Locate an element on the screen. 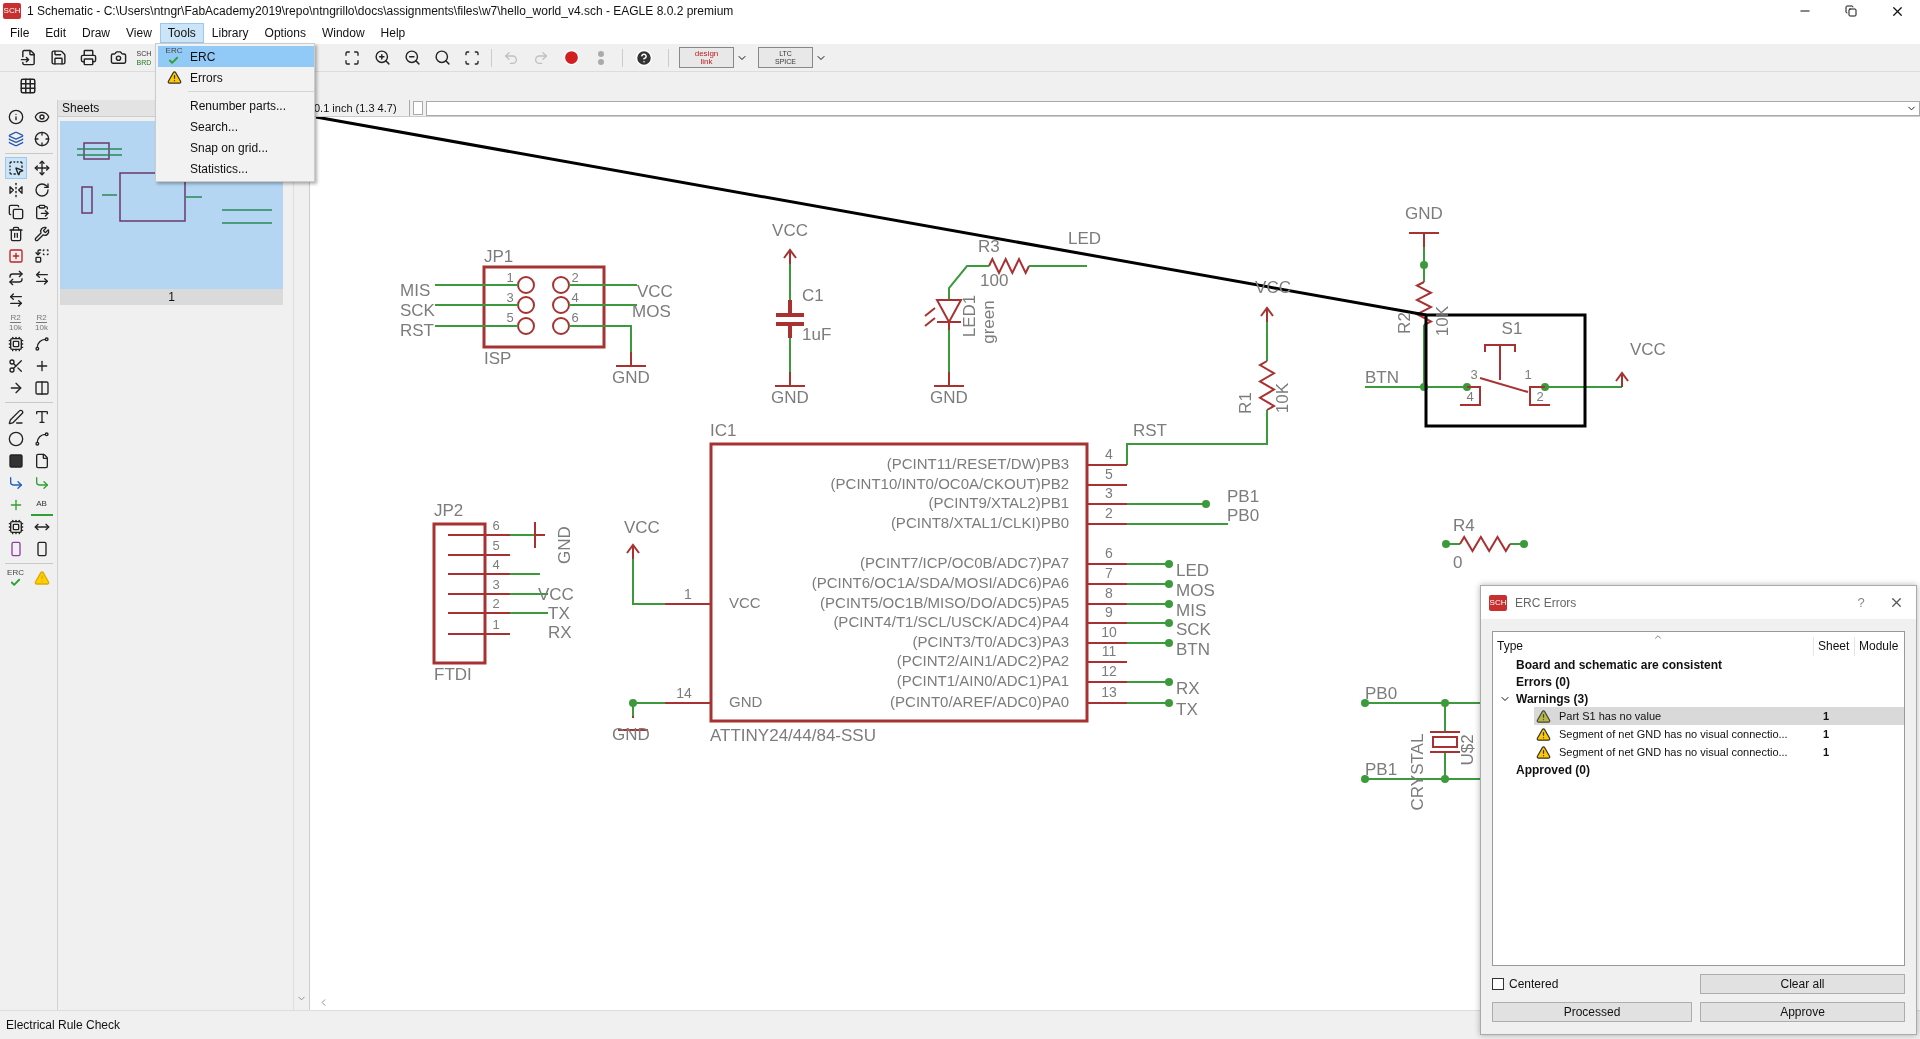 Image resolution: width=1920 pixels, height=1039 pixels. pin-name: (PCINT4/T1/SCL/USCK/ADC4)PA4 is located at coordinates (951, 621).